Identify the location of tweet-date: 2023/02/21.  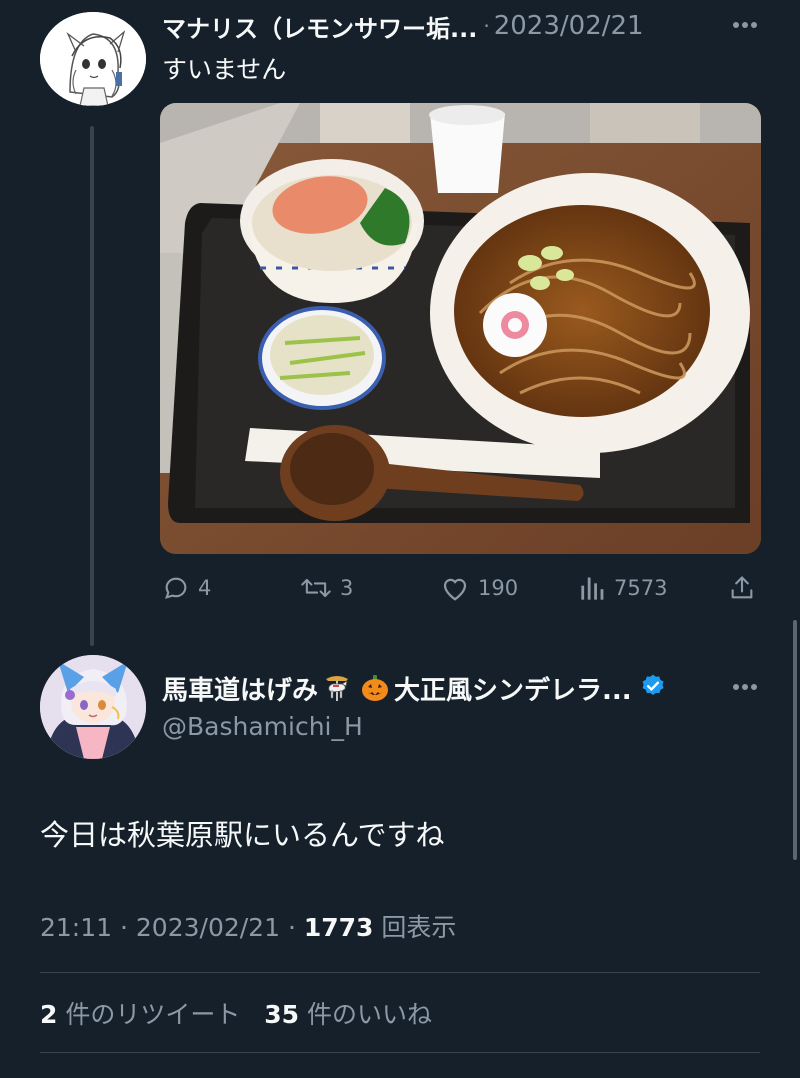
(208, 927).